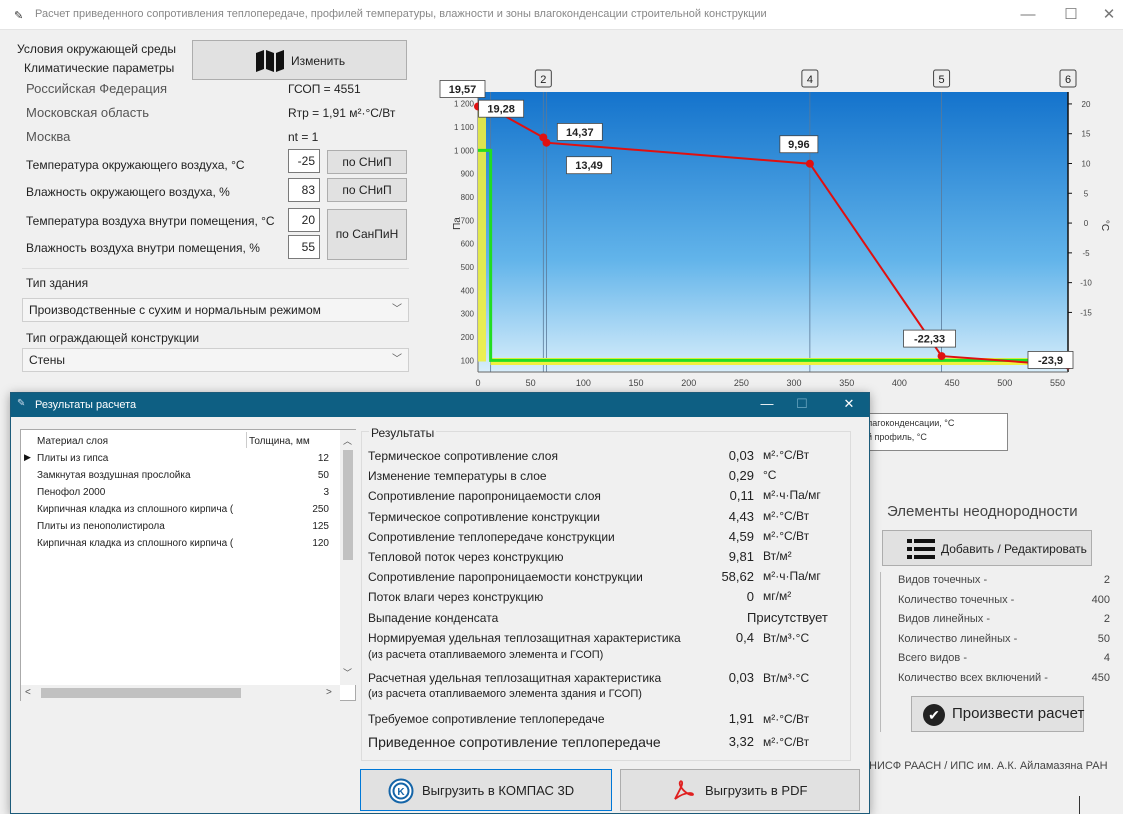  What do you see at coordinates (997, 714) in the screenshot?
I see `calculate-button: ✔ Произвести расчет` at bounding box center [997, 714].